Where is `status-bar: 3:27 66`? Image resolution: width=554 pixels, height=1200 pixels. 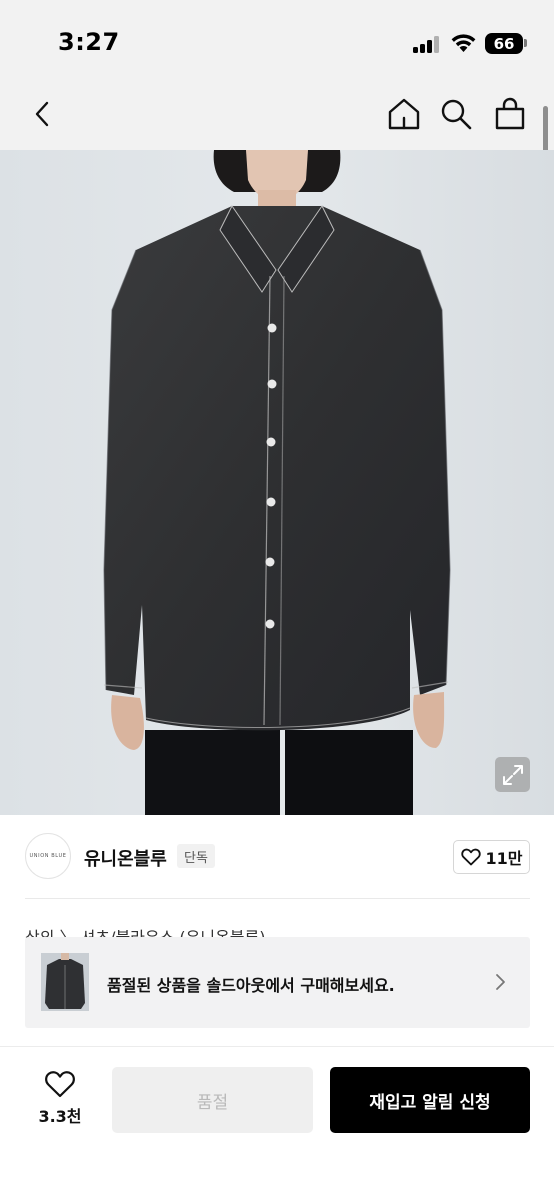
status-bar: 3:27 66 is located at coordinates (277, 40).